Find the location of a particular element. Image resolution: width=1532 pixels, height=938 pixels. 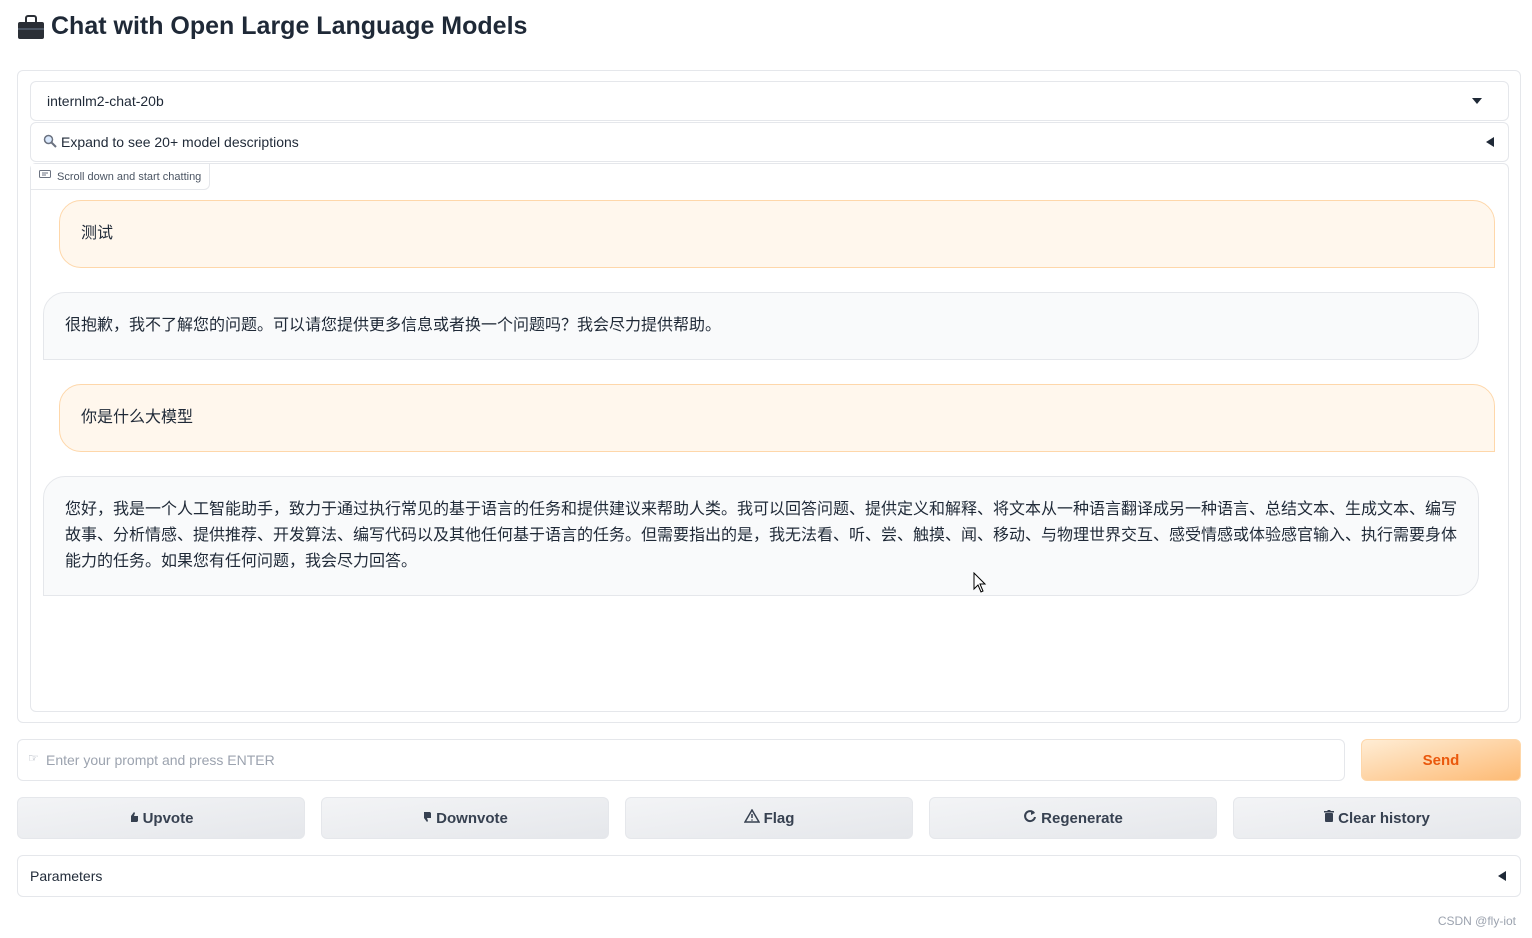

user-message: 你是什么大模型 is located at coordinates (777, 418).